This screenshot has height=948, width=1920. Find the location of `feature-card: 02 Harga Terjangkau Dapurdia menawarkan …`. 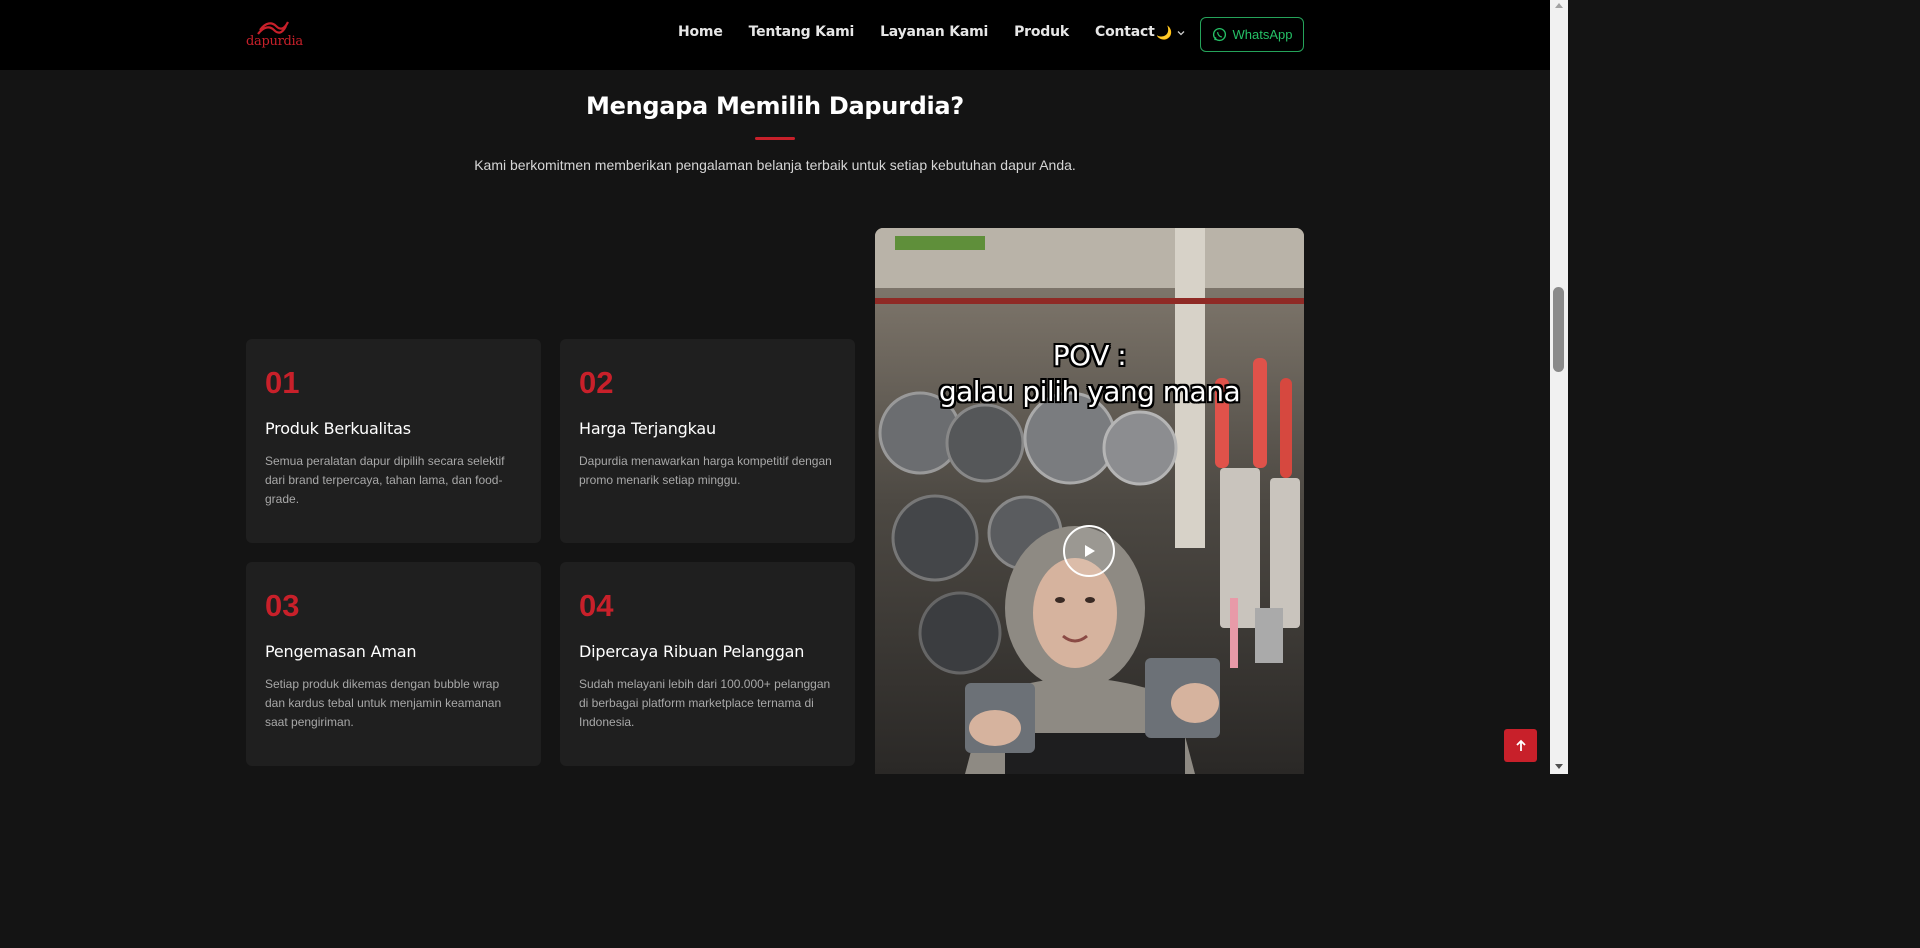

feature-card: 02 Harga Terjangkau Dapurdia menawarkan … is located at coordinates (707, 441).